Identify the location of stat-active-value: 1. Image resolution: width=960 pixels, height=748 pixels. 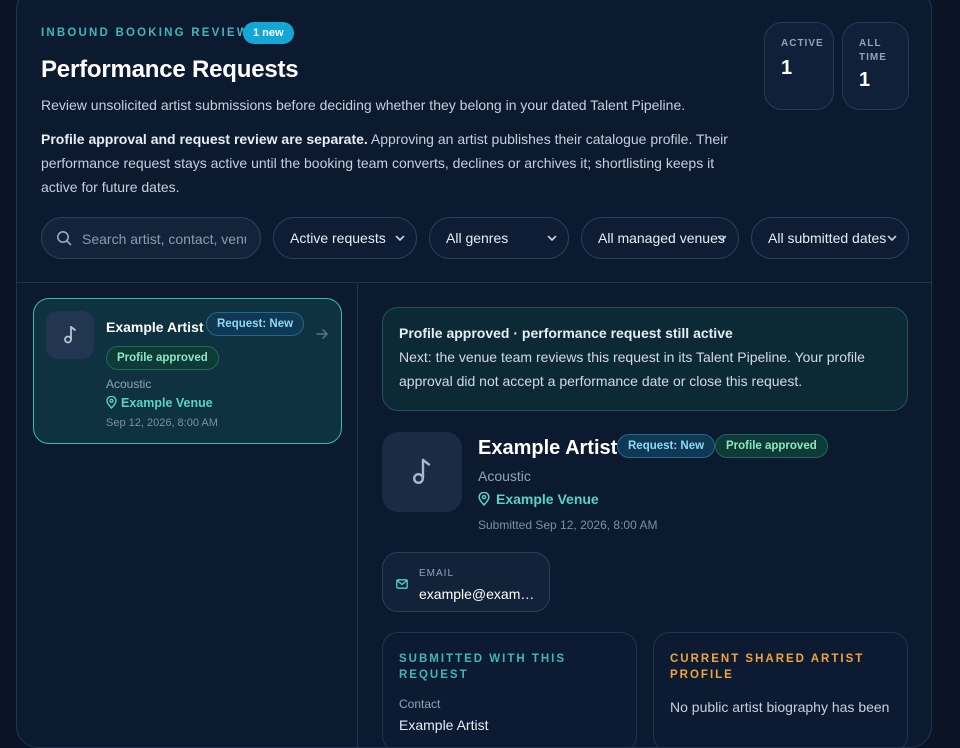
(787, 68).